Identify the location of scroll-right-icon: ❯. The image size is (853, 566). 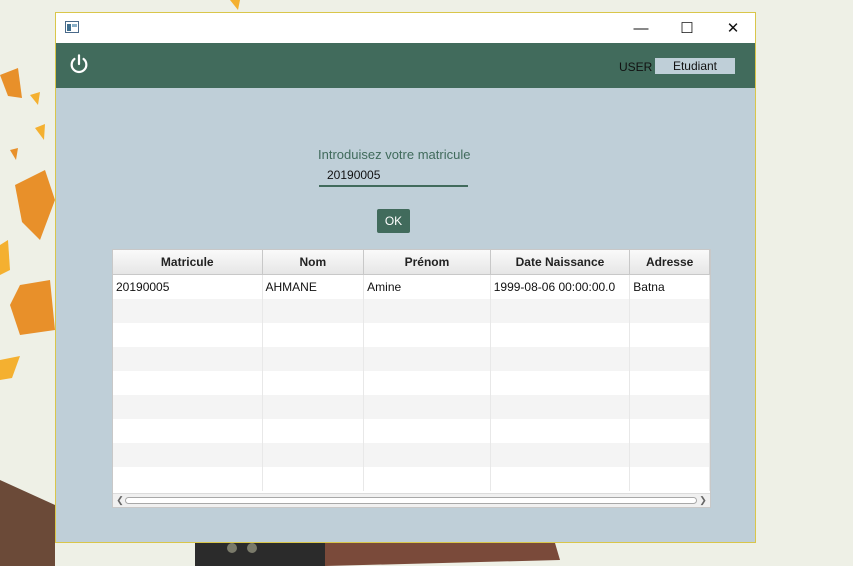
(703, 500).